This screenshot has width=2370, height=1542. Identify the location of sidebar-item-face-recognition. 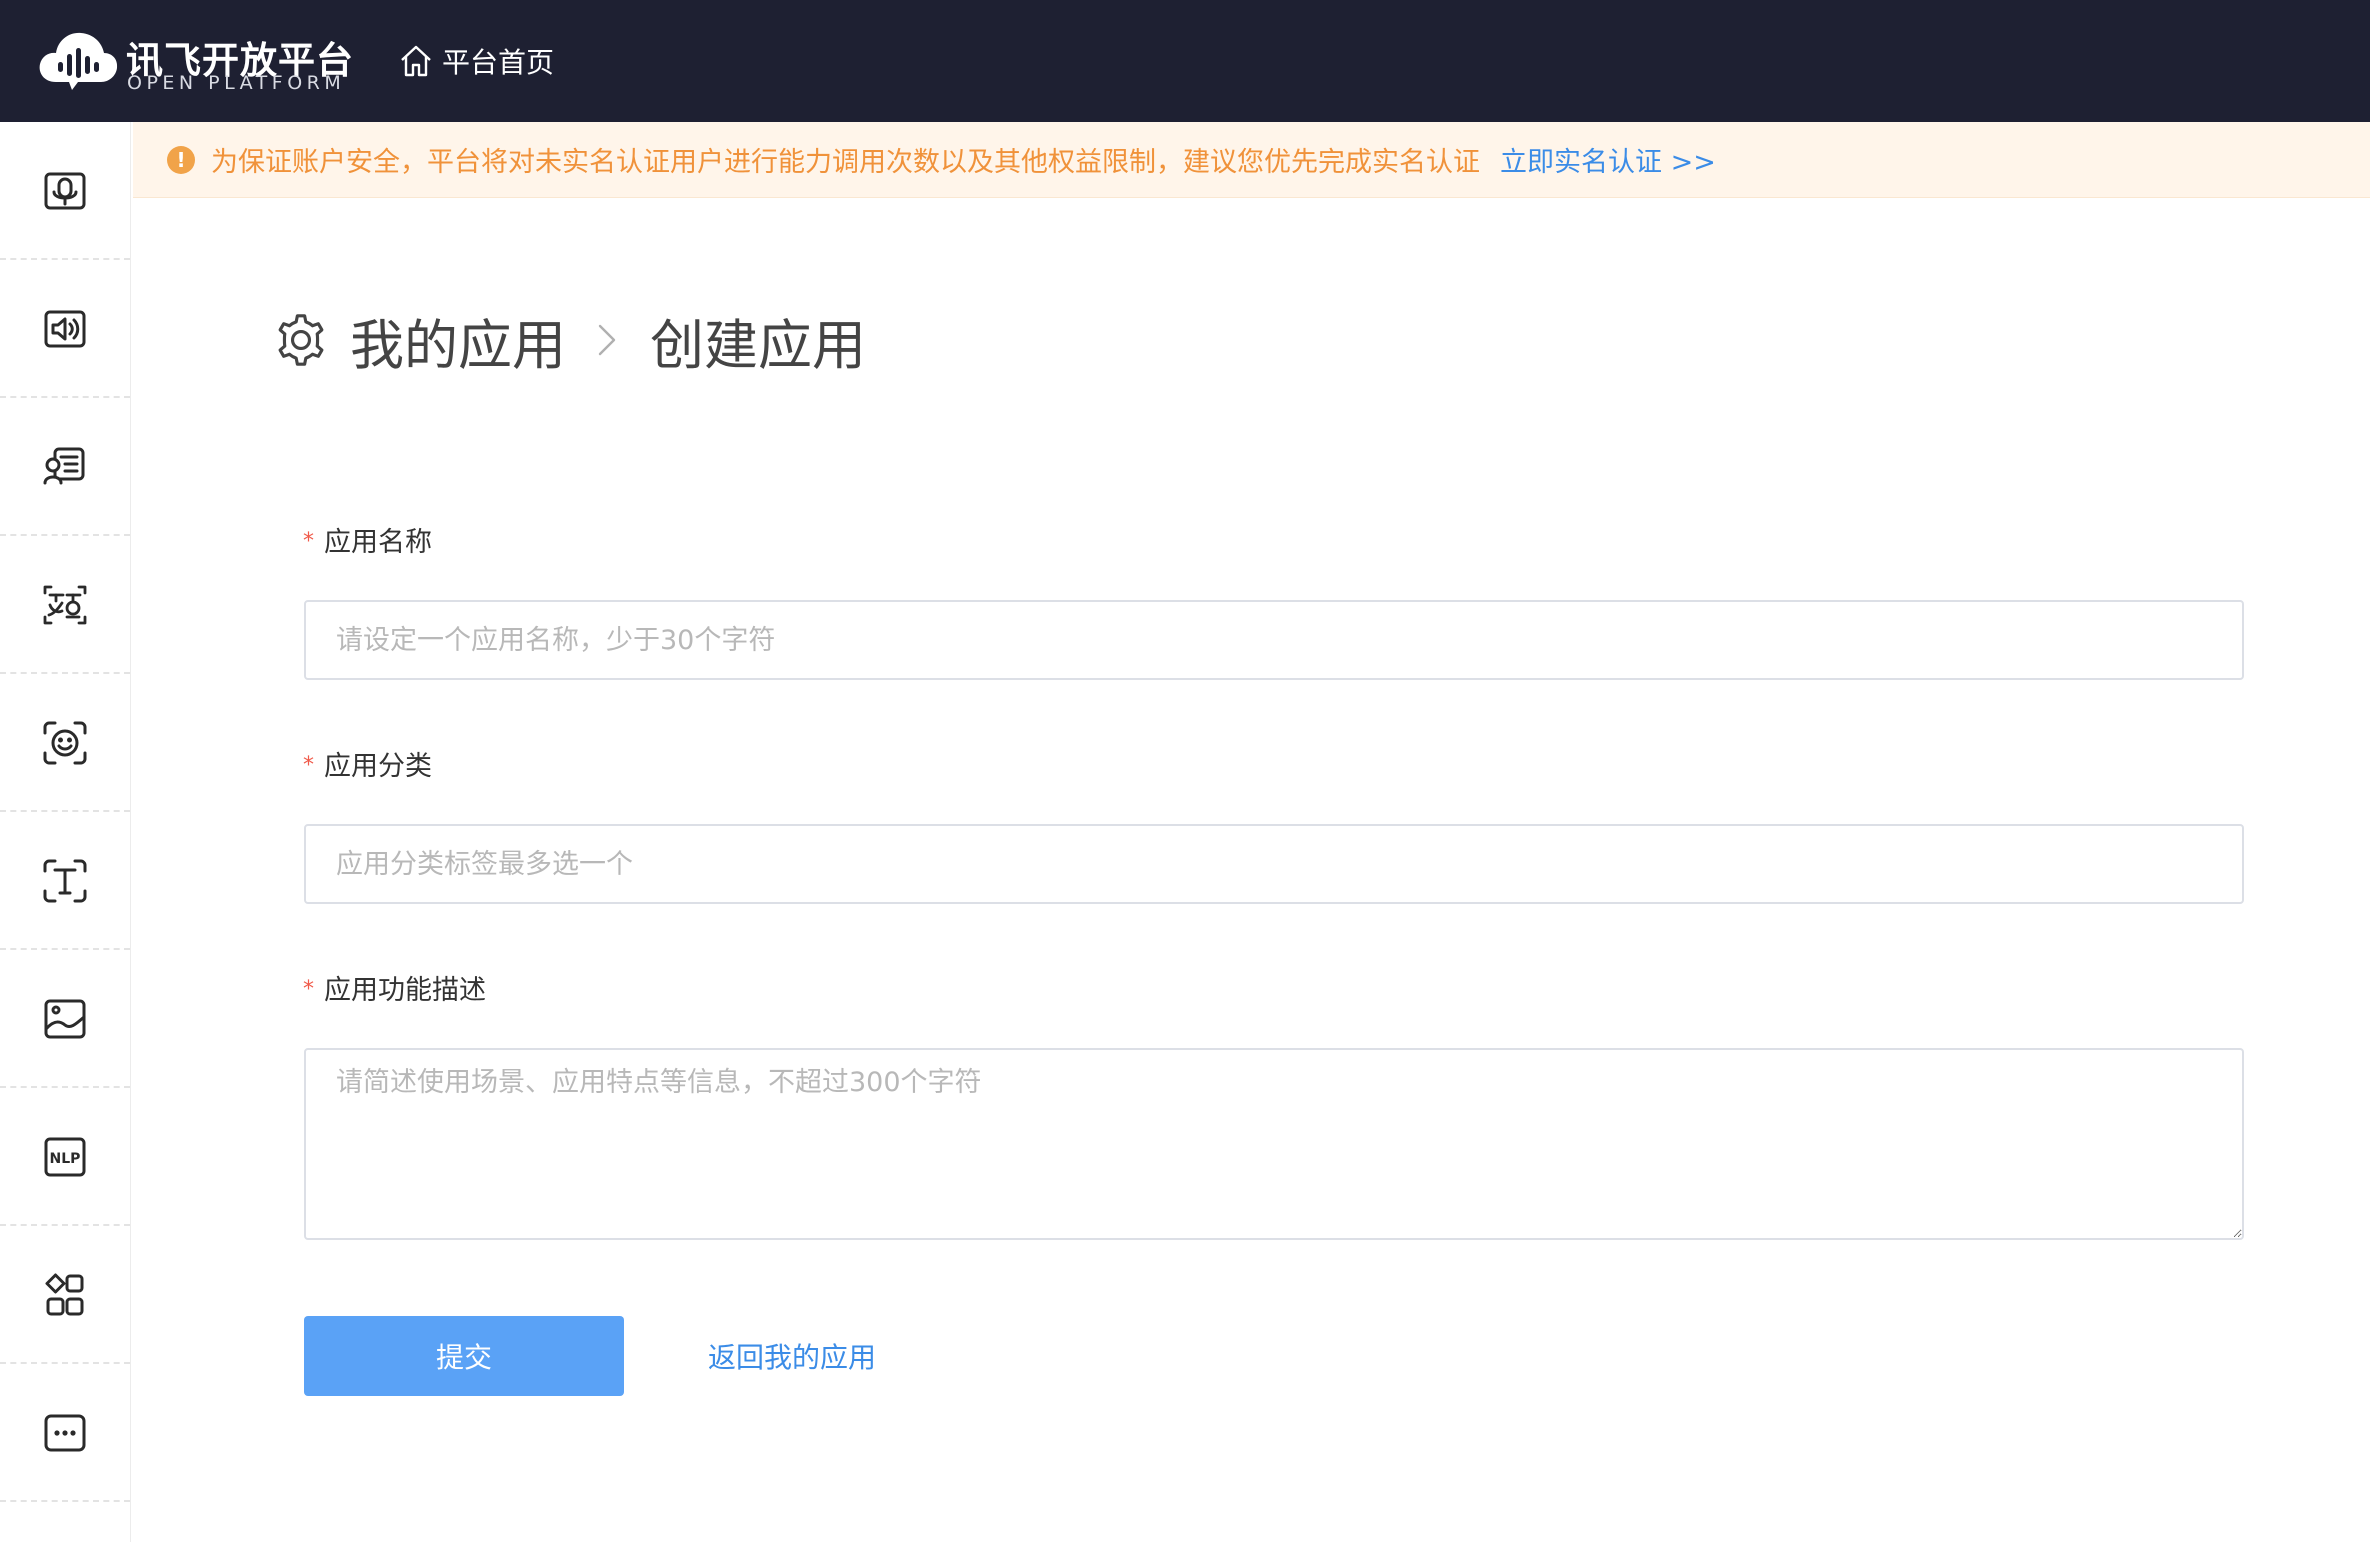
(65, 743).